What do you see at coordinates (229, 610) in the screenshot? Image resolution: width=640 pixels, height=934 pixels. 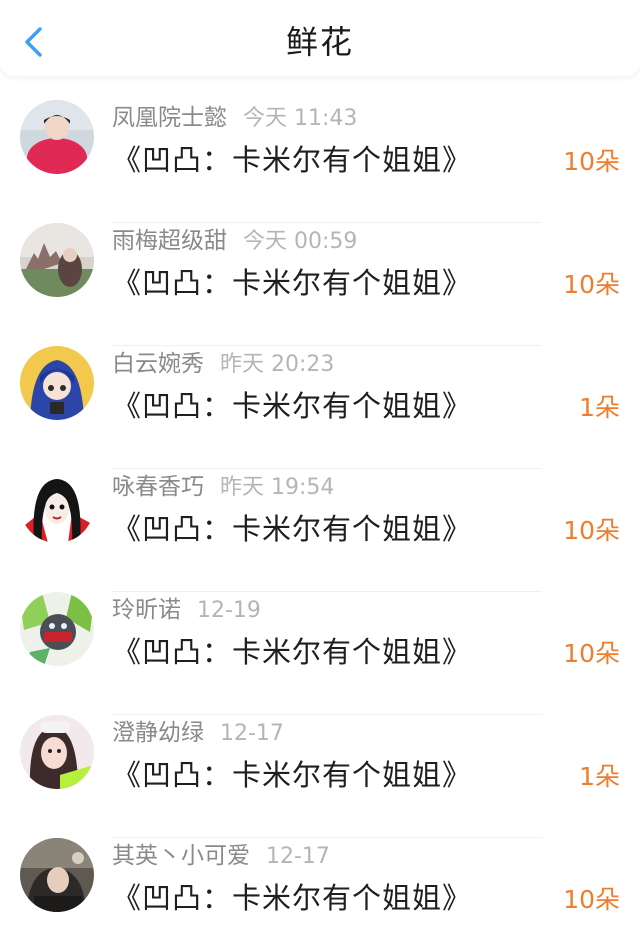 I see `send-time: 12-19` at bounding box center [229, 610].